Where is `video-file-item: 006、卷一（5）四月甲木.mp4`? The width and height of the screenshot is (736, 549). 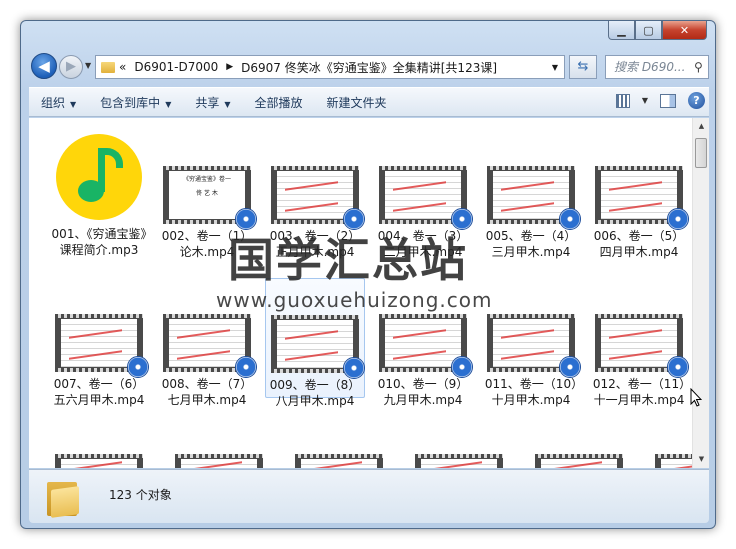
video-file-item: 006、卷一（5）四月甲木.mp4 is located at coordinates (639, 194).